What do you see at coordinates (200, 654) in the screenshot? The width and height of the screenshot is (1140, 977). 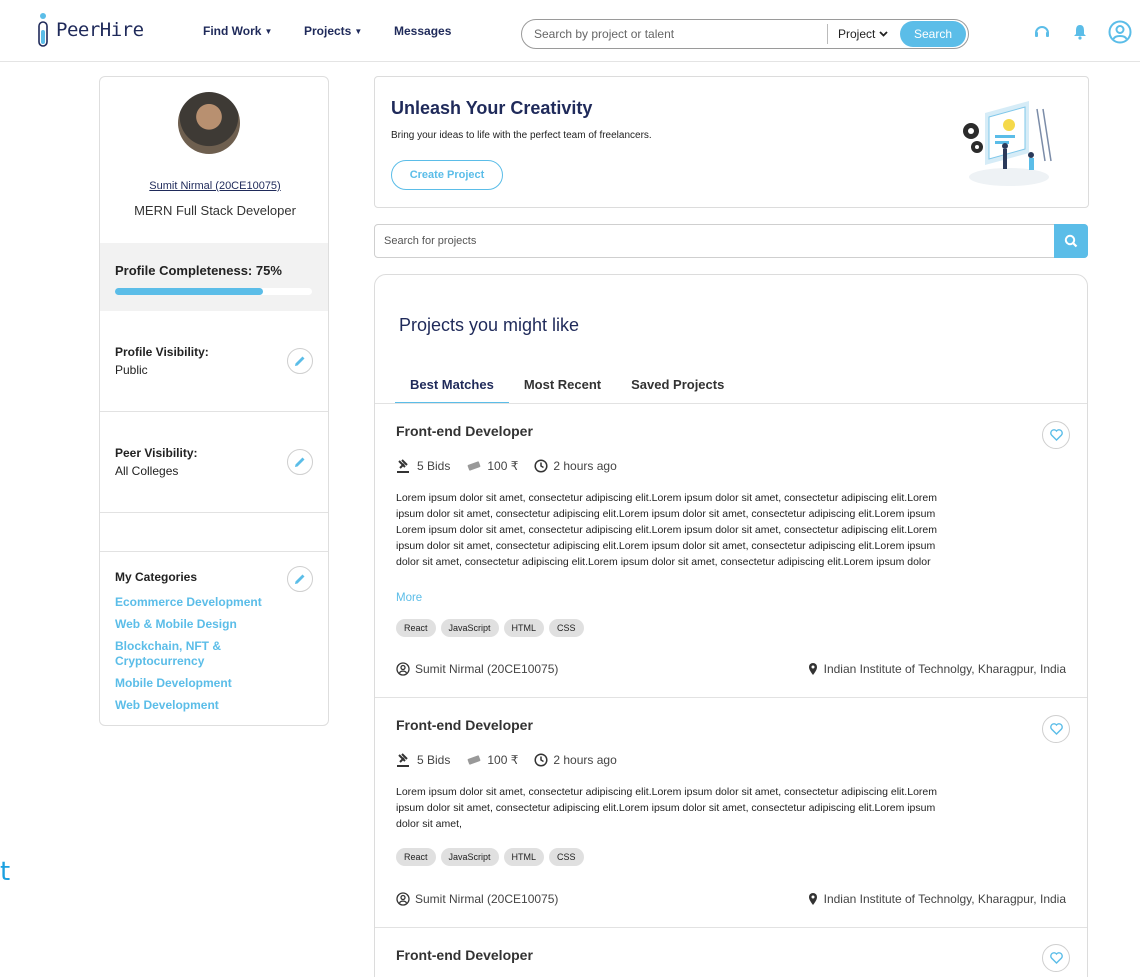 I see `category-item: Blockchain, NFT & Cryptocurrency` at bounding box center [200, 654].